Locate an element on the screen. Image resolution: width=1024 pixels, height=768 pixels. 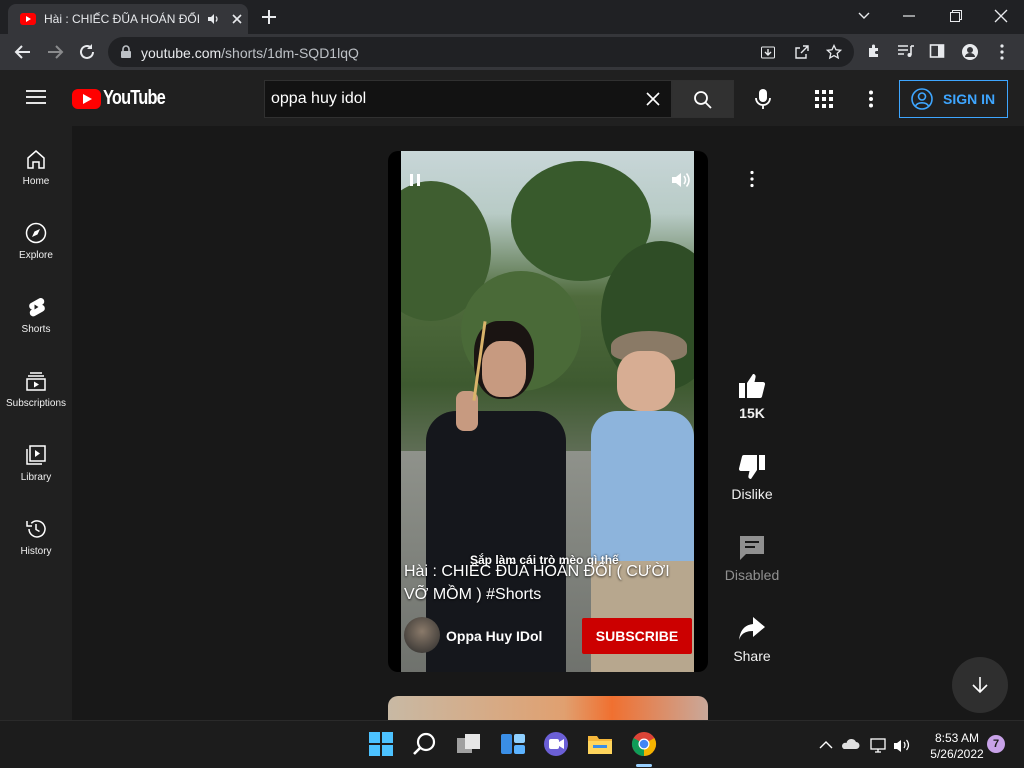
subscribe-button: SUBSCRIBE is located at coordinates (637, 636).